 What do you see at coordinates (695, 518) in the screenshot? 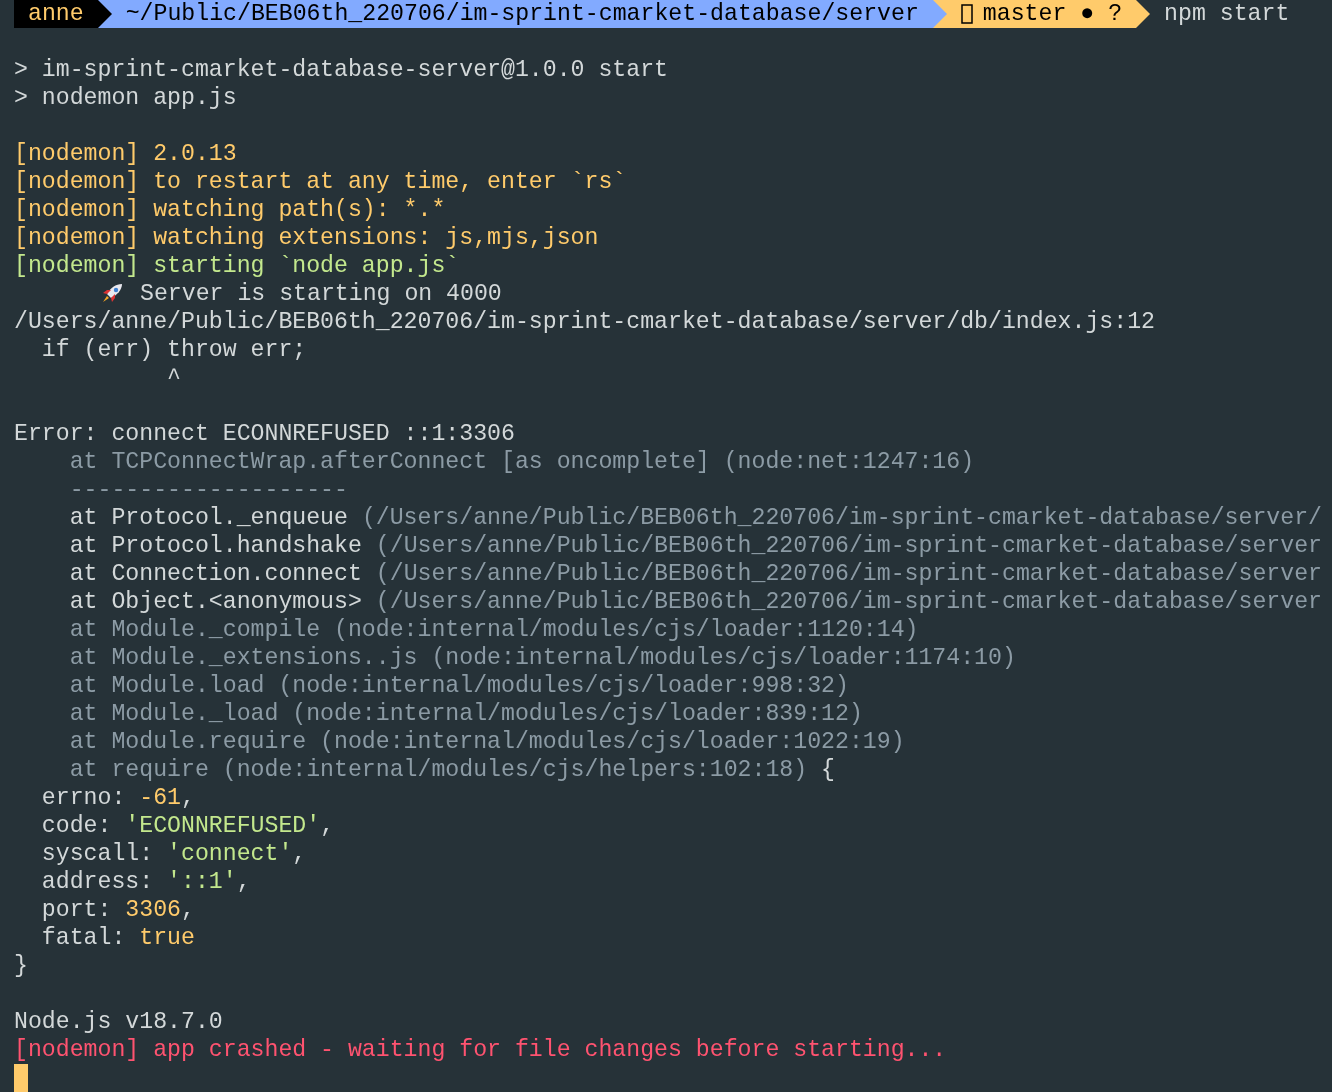
I see `output-line: at Protocol._enqueue (/Users/anne/Public/BEB06th_220706/im-sprint-cmarket-database/server/` at bounding box center [695, 518].